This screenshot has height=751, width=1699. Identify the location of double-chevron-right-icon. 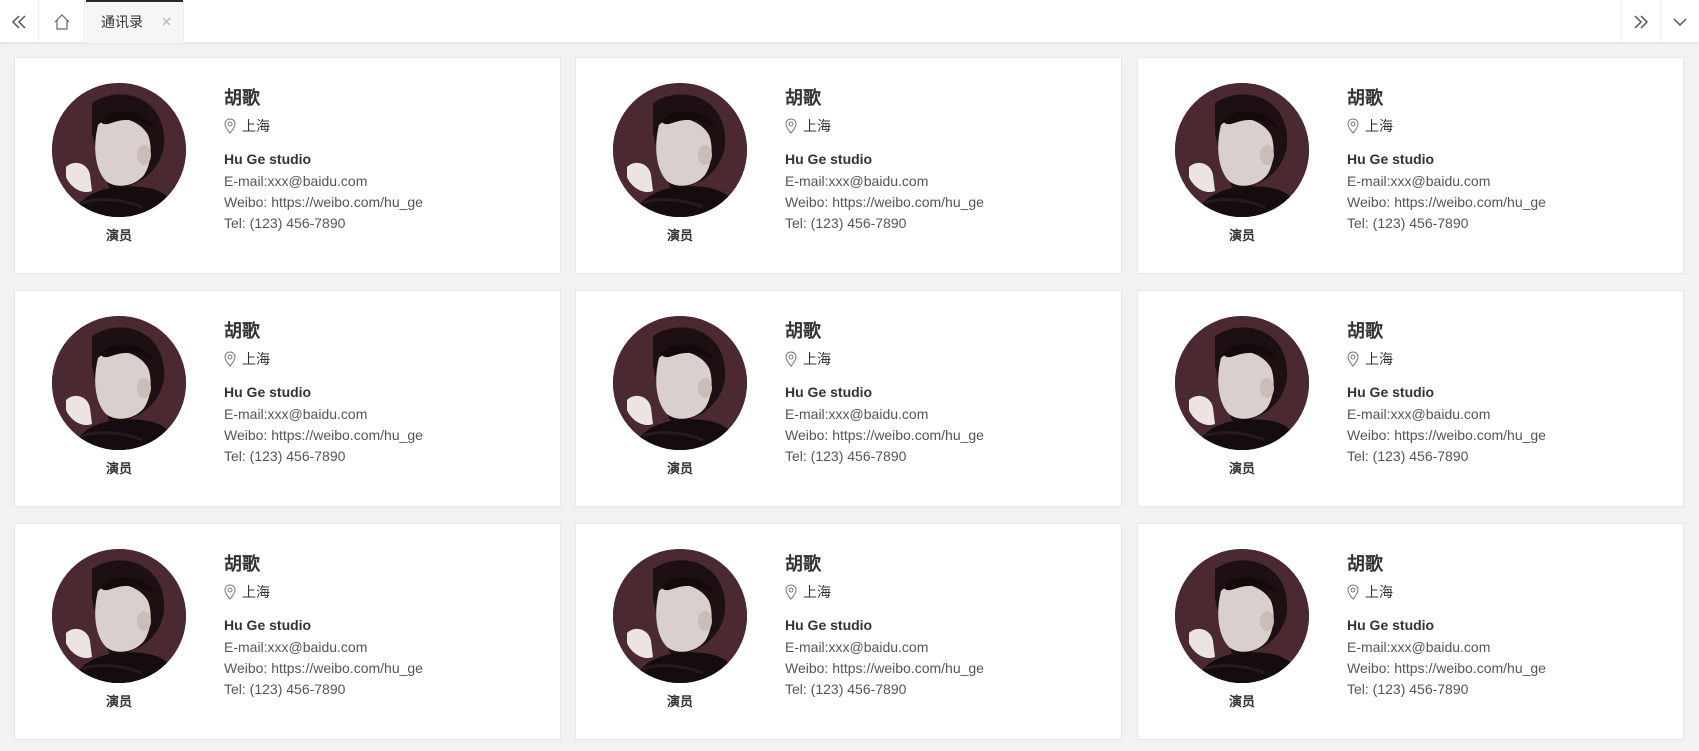
(1641, 21).